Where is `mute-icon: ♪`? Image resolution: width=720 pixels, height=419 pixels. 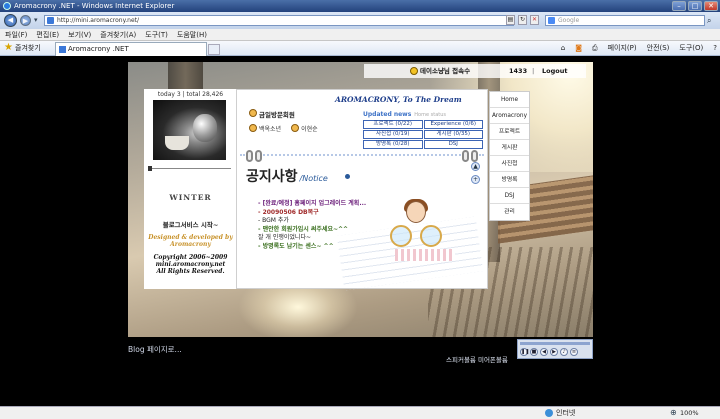 mute-icon: ♪ is located at coordinates (564, 352).